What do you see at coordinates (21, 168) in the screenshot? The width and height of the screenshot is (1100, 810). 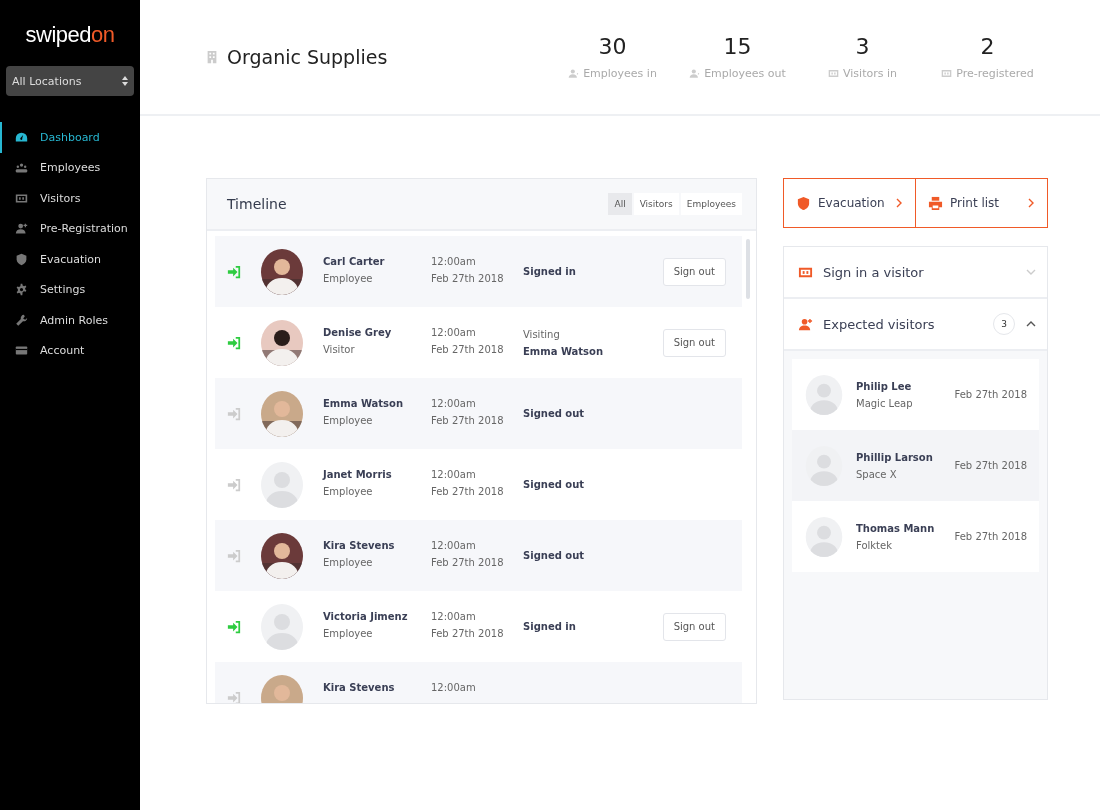 I see `people-icon` at bounding box center [21, 168].